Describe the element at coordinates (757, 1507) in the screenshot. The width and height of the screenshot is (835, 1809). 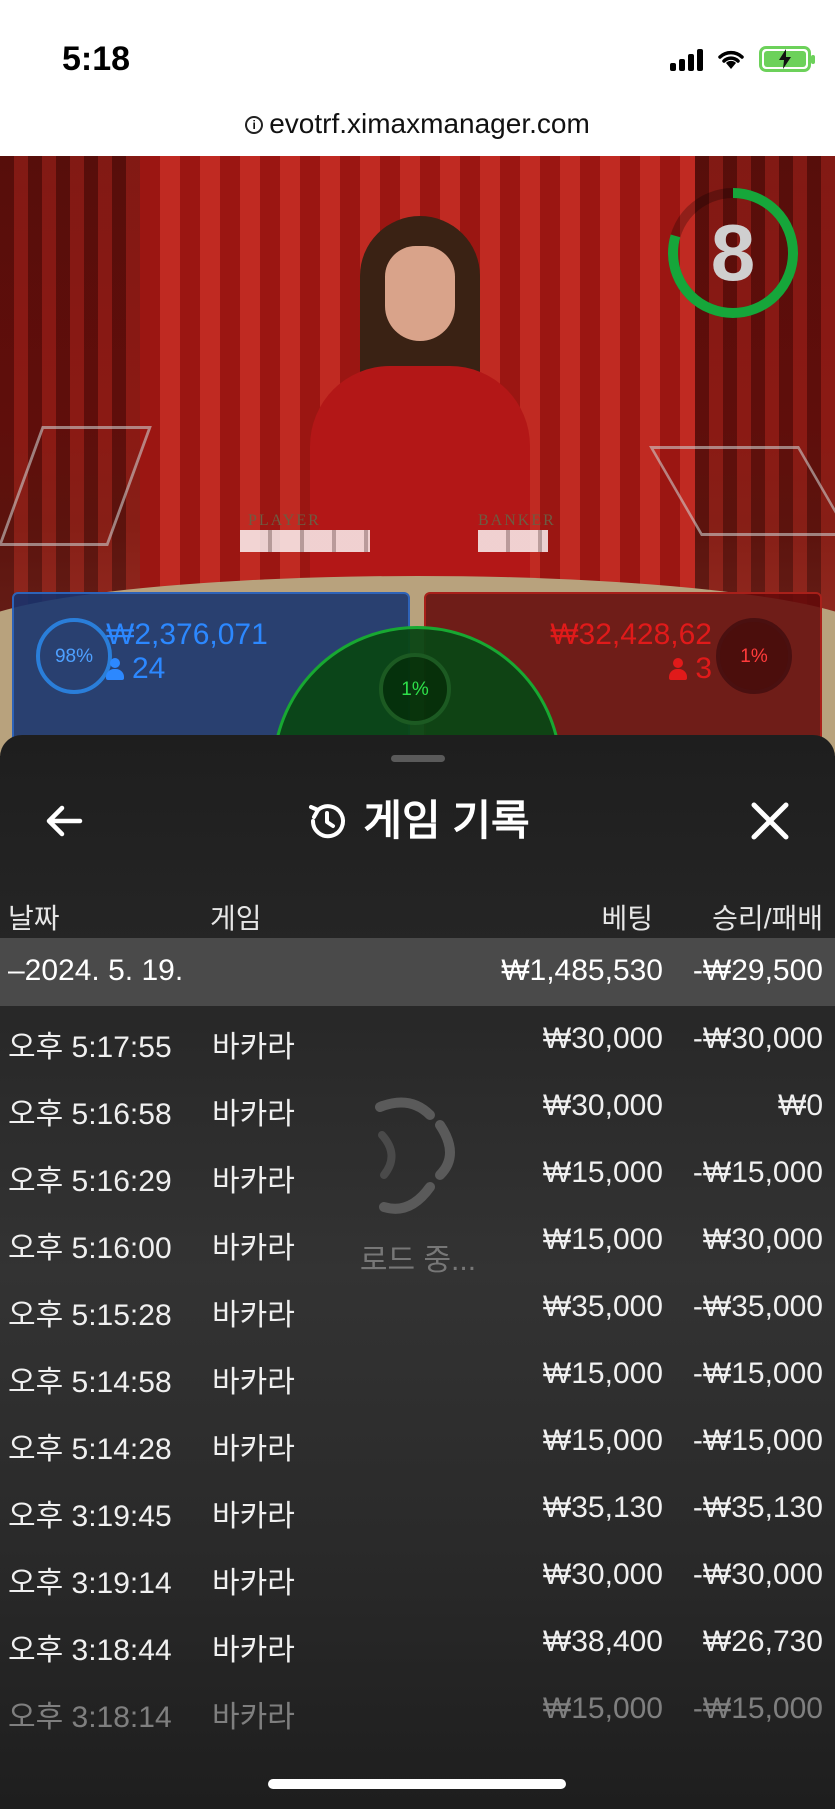
I see `row-win-loss: -₩35,130` at that location.